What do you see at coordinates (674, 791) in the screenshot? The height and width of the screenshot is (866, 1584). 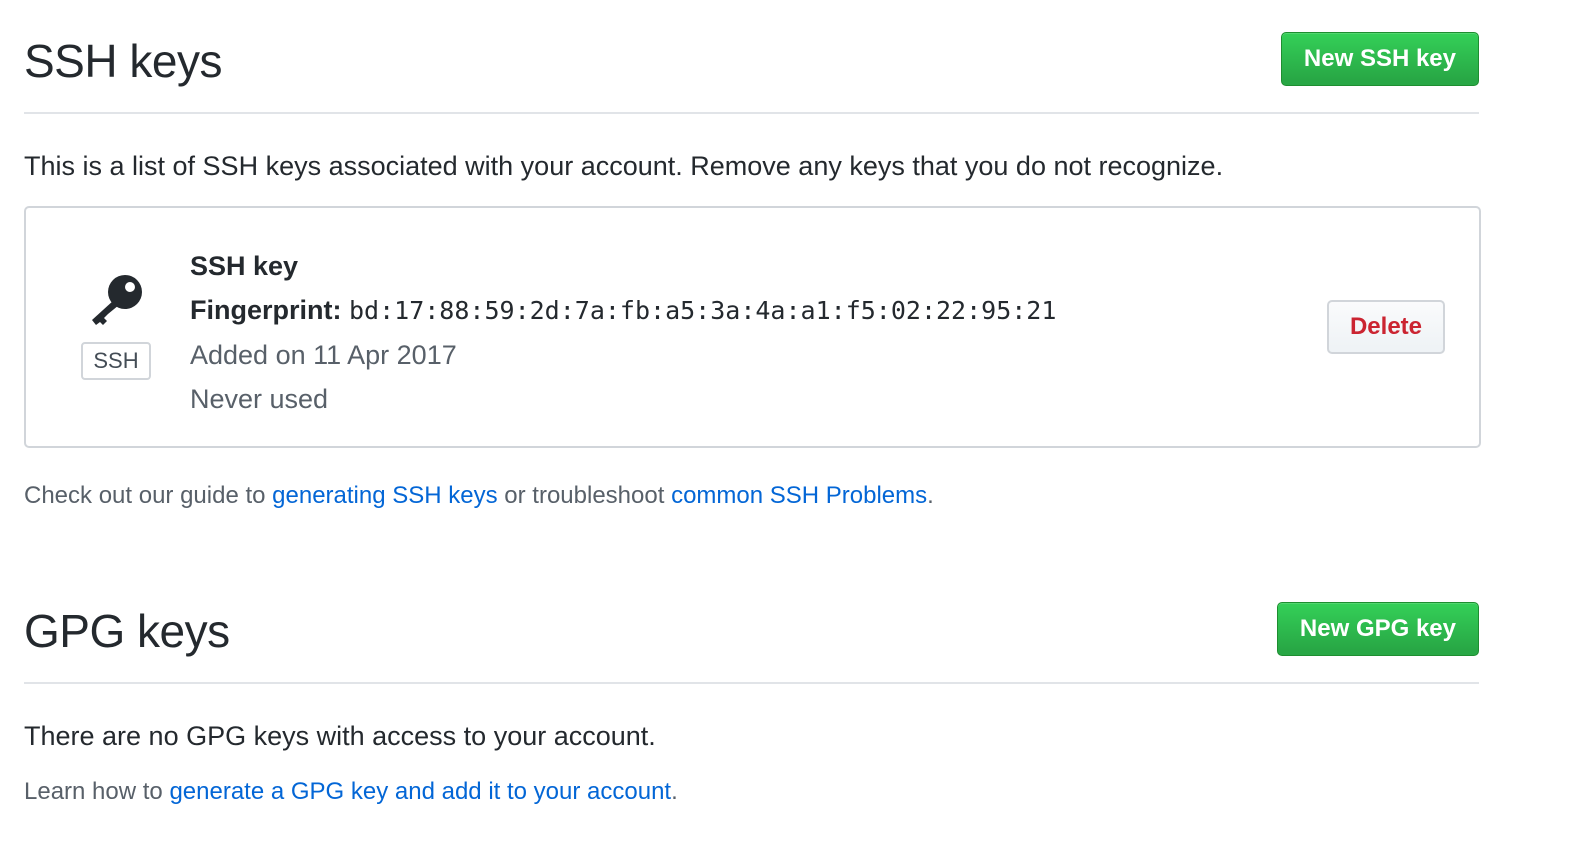 I see `gpg-help-suffix: .` at bounding box center [674, 791].